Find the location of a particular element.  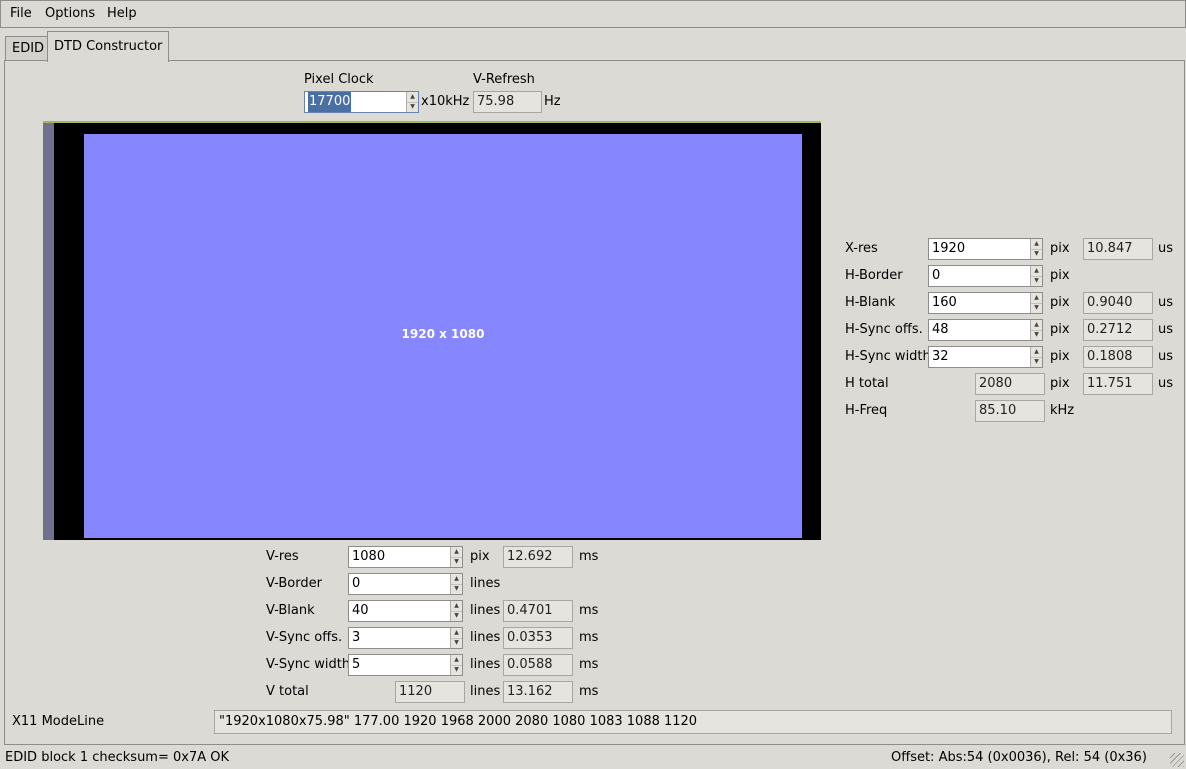

vtotal-time-unit: ms is located at coordinates (589, 691).